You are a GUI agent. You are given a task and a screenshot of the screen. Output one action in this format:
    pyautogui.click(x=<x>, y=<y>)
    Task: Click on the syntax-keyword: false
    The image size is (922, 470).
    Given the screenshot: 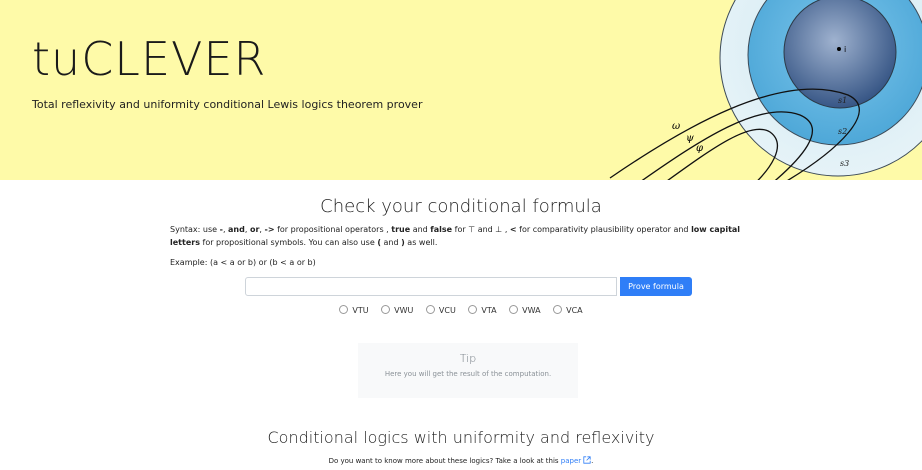 What is the action you would take?
    pyautogui.click(x=441, y=229)
    